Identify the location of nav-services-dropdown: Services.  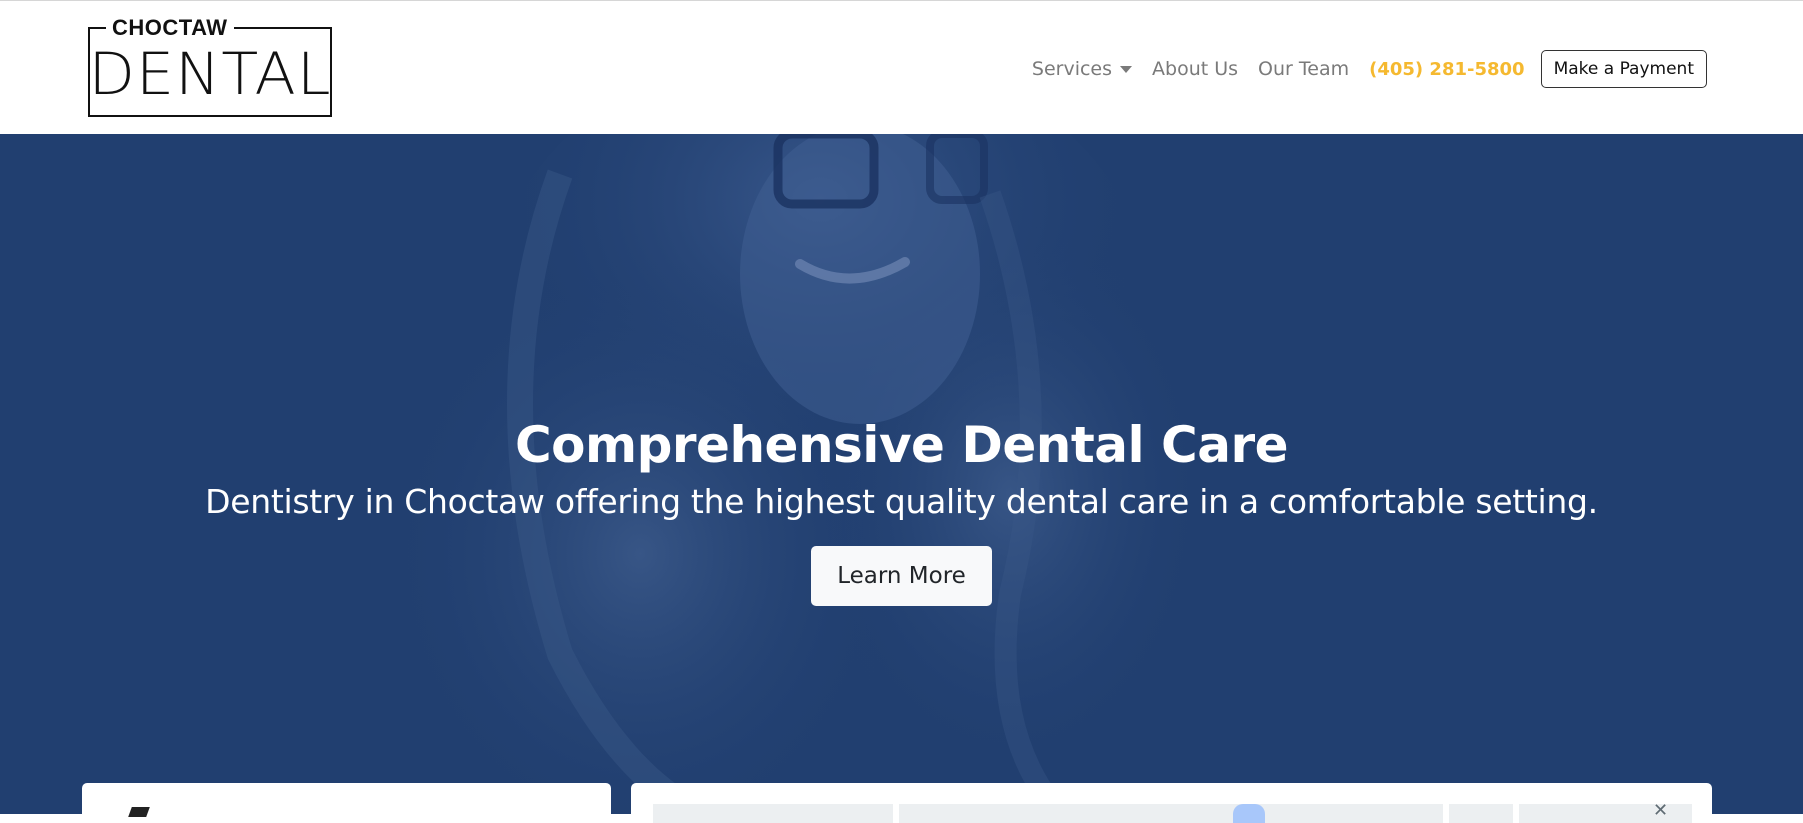
(1082, 69).